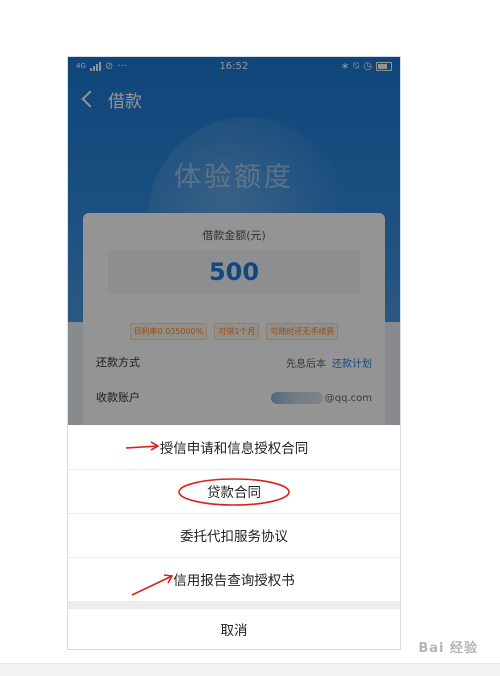  I want to click on watermark-logo: Bai 经验, so click(448, 648).